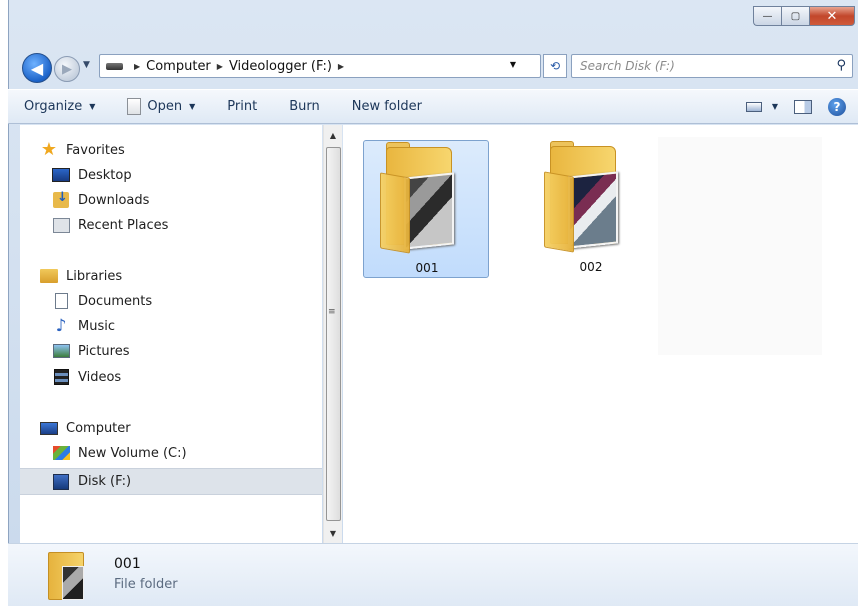 This screenshot has height=606, width=858. I want to click on nav-item-new-volume-c: New Volume (C:), so click(119, 453).